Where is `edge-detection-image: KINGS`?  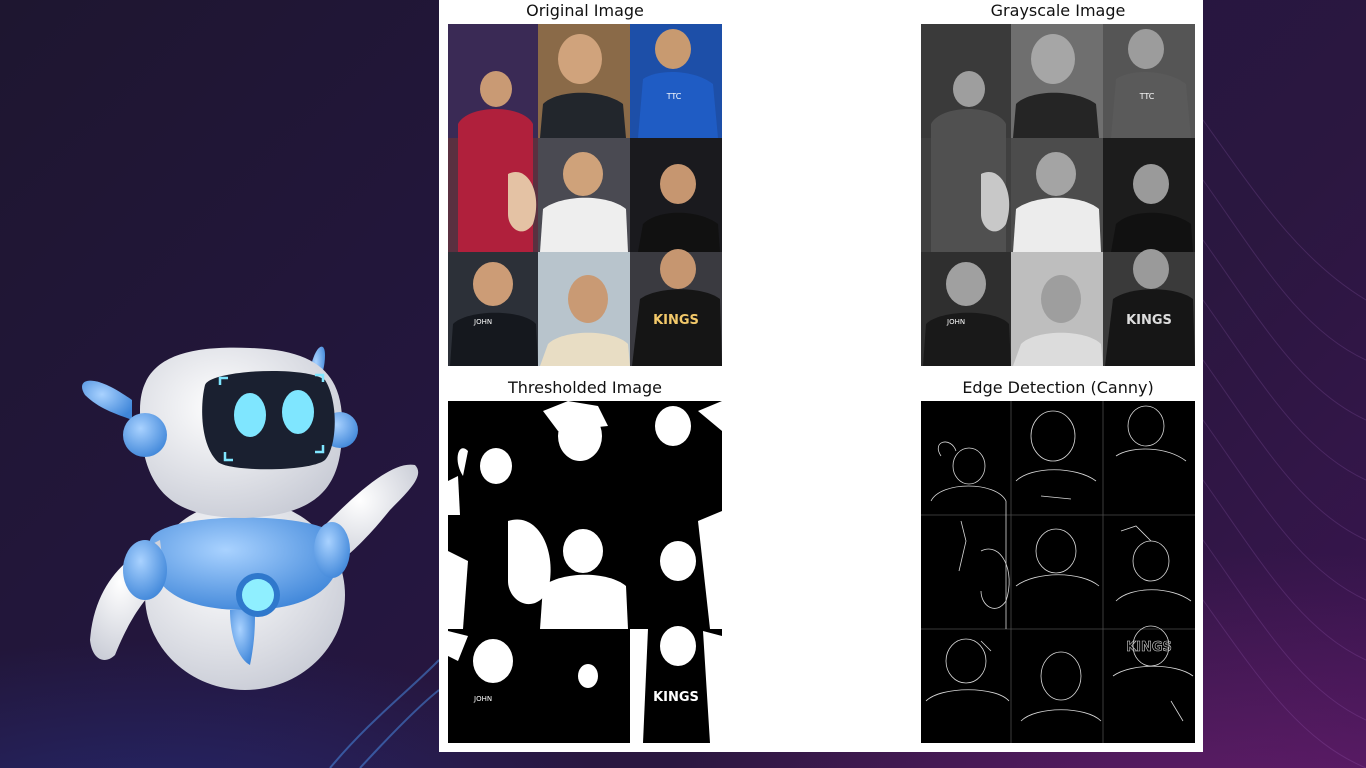
edge-detection-image: KINGS is located at coordinates (1058, 572).